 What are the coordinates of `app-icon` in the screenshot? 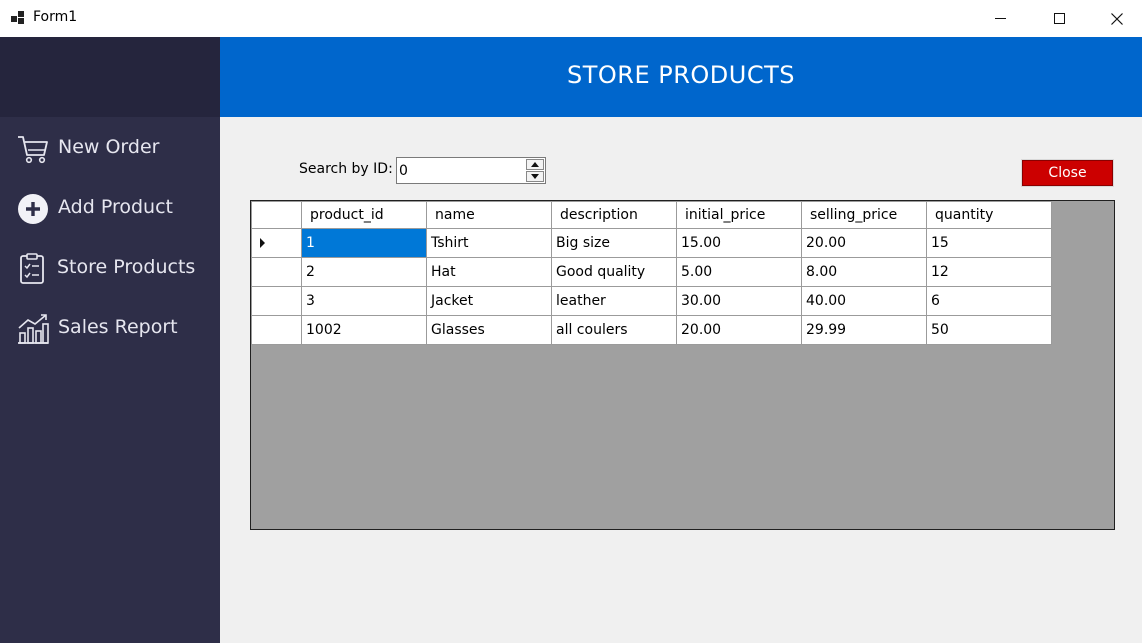 It's located at (19, 18).